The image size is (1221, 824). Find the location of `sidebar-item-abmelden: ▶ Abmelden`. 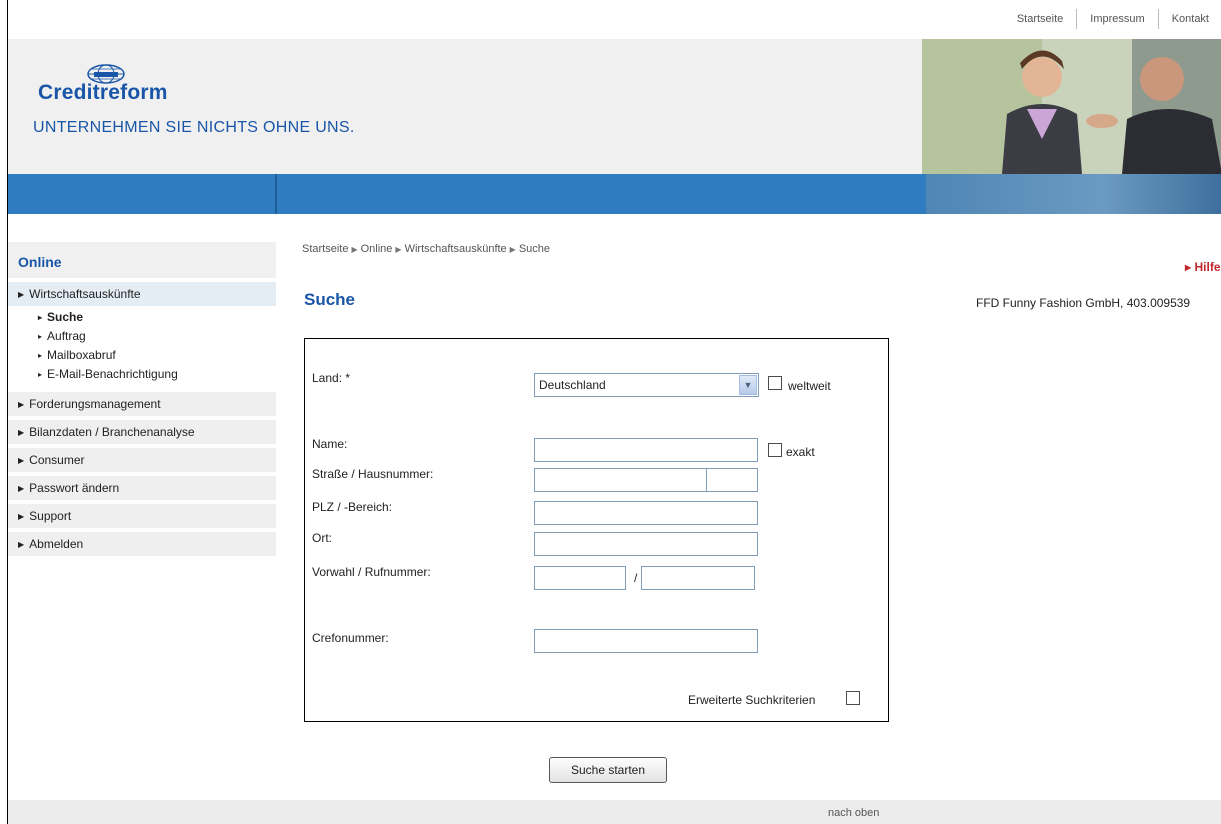

sidebar-item-abmelden: ▶ Abmelden is located at coordinates (142, 544).